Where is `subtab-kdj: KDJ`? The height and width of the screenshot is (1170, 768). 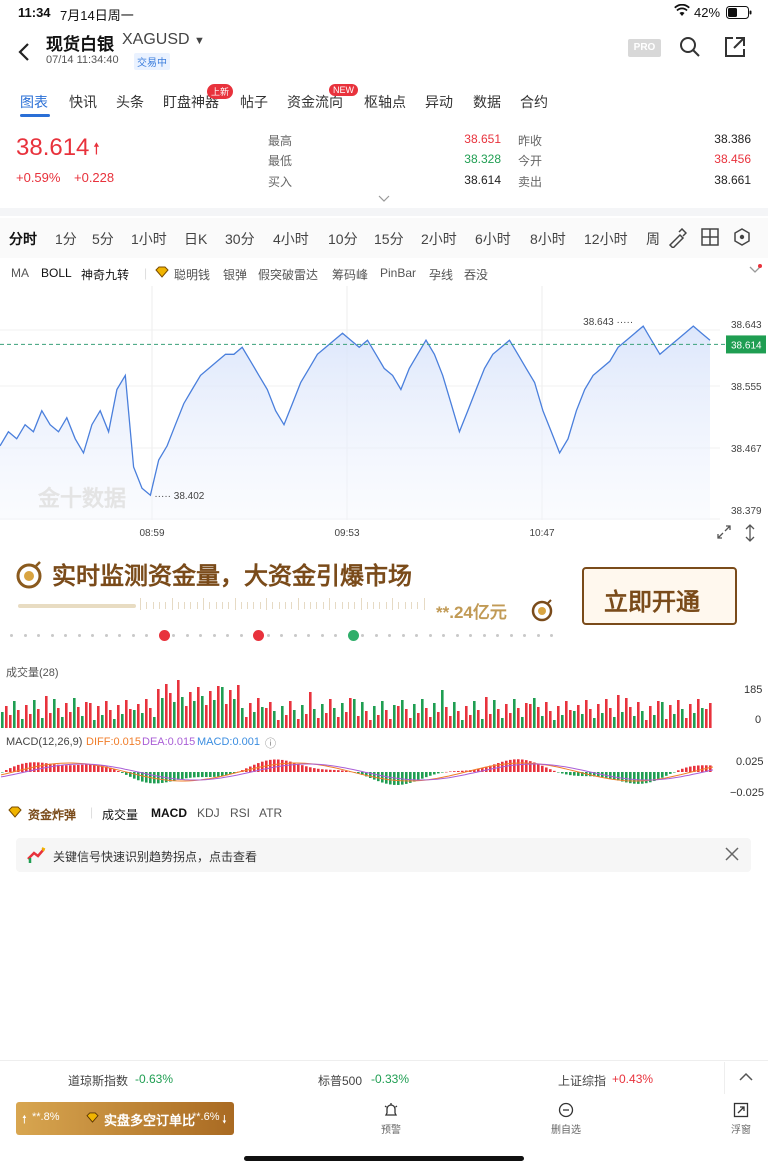 subtab-kdj: KDJ is located at coordinates (208, 813).